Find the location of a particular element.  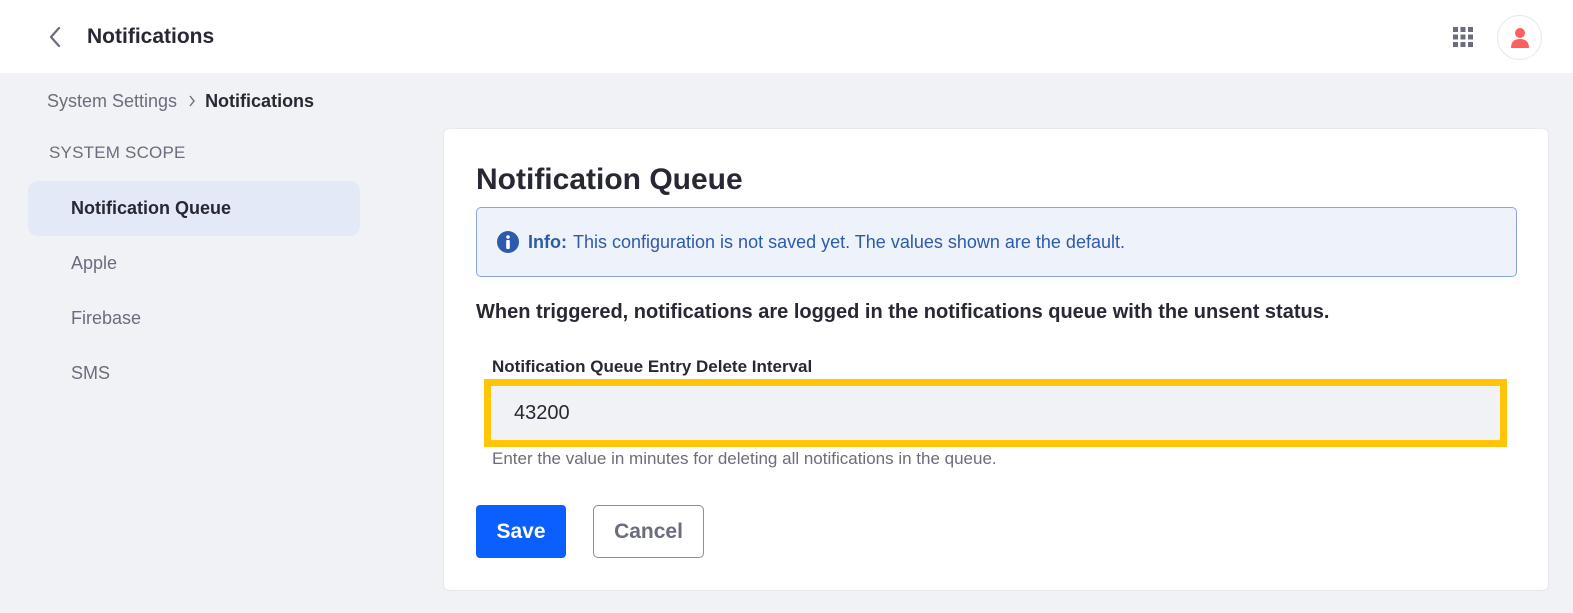

apps-menu-button is located at coordinates (1463, 37).